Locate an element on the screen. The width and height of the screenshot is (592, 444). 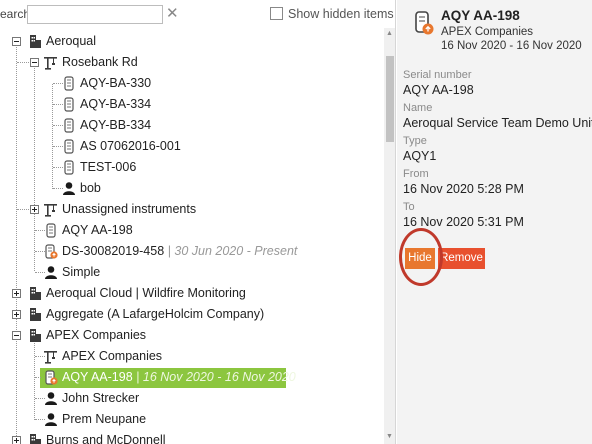
tree-item-bob: bob is located at coordinates (192, 188).